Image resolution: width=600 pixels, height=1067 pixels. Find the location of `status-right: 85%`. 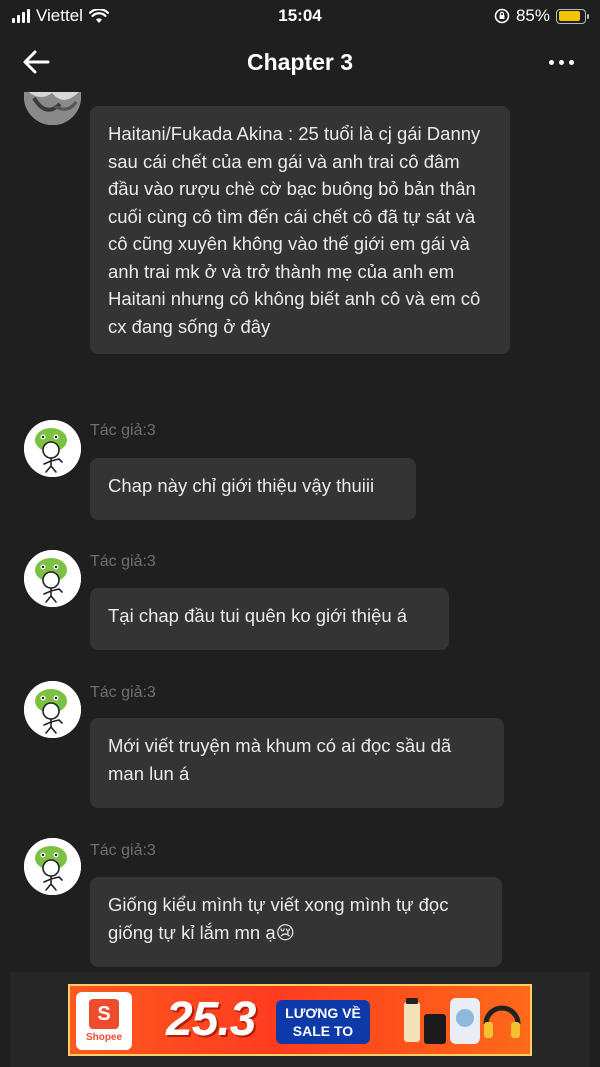

status-right: 85% is located at coordinates (541, 16).